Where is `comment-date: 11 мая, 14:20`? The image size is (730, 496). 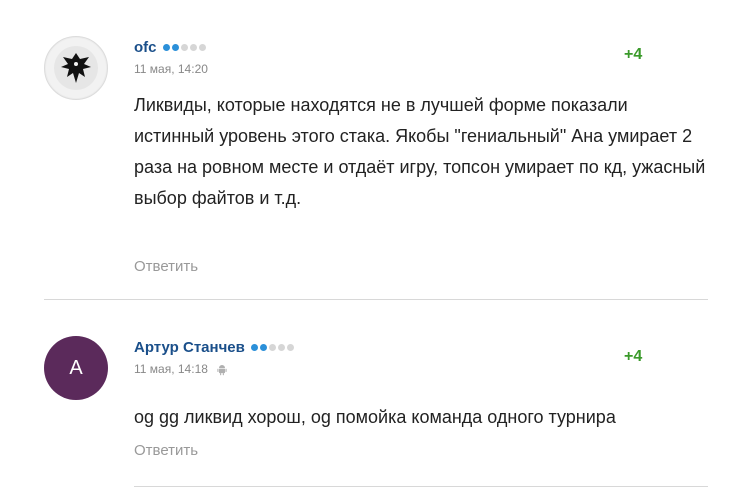
comment-date: 11 мая, 14:20 is located at coordinates (171, 69).